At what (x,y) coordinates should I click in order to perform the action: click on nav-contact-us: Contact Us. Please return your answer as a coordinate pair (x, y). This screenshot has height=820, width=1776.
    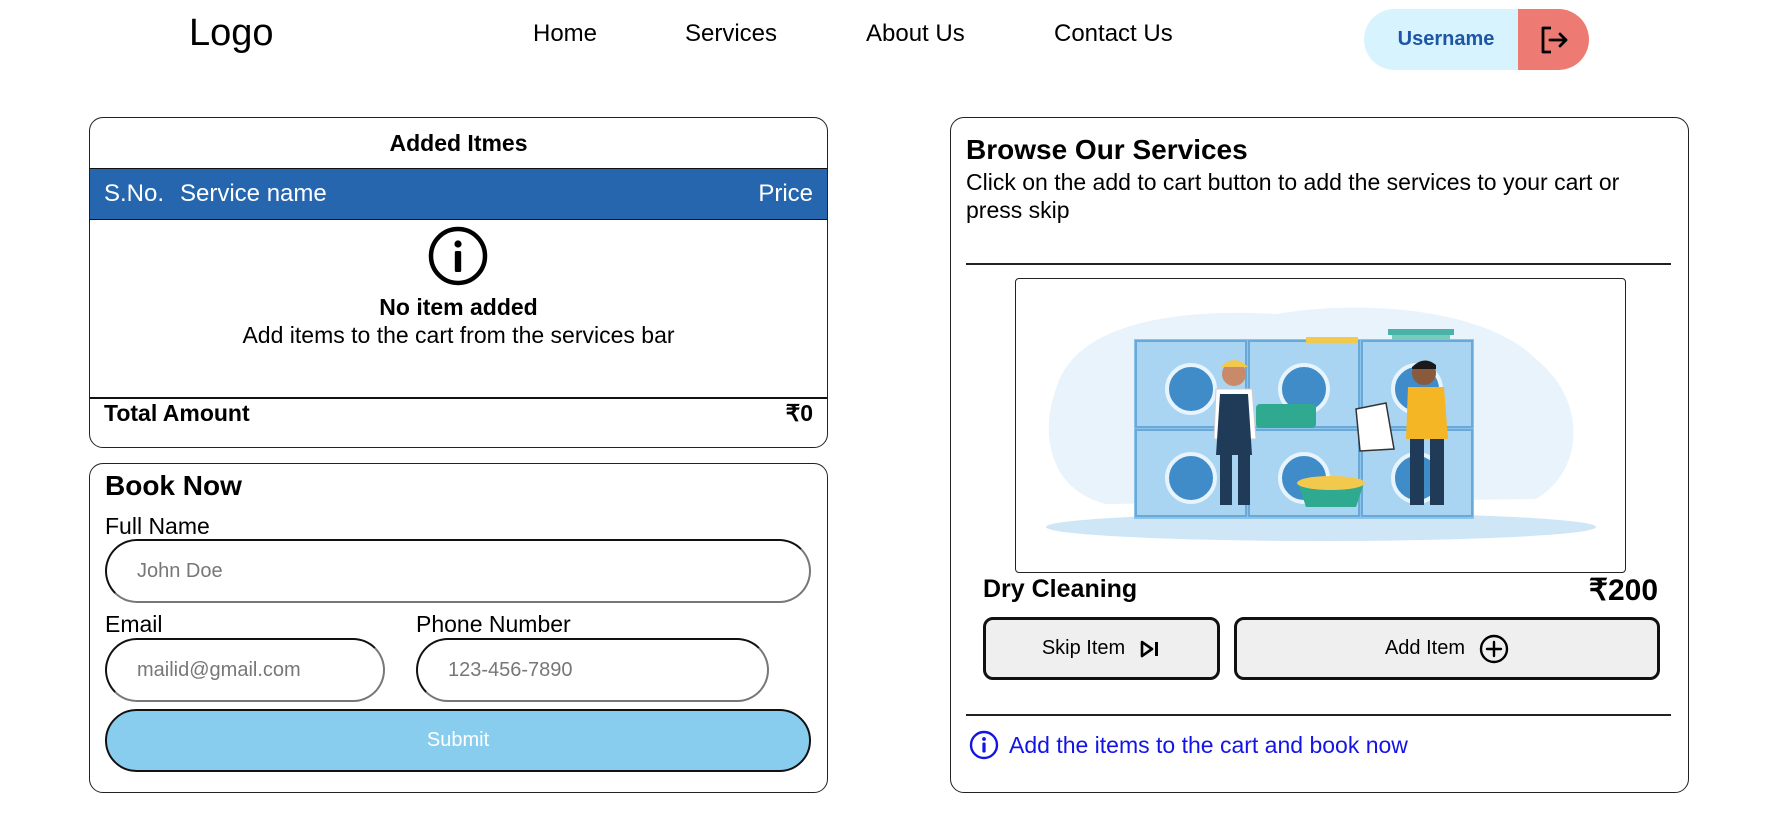
    Looking at the image, I should click on (1113, 34).